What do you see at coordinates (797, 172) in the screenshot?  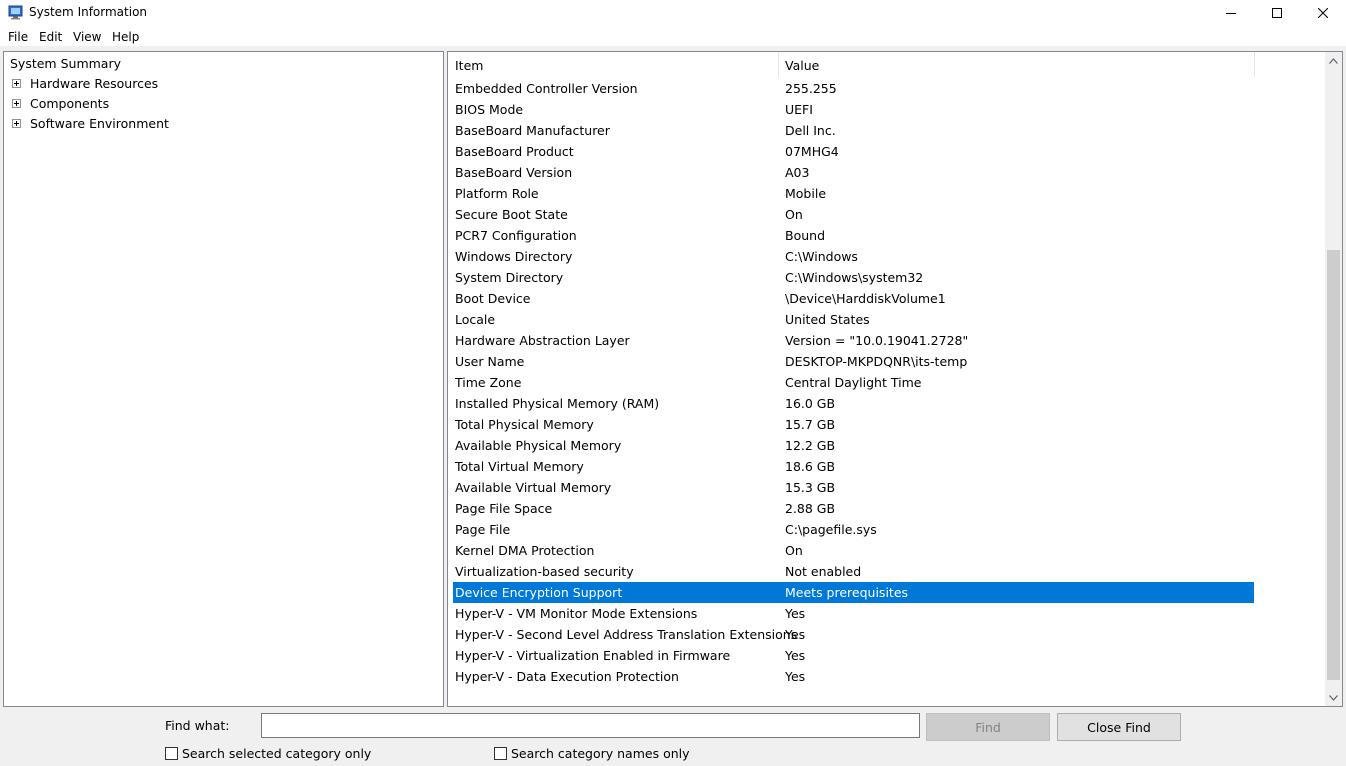 I see `row-value-cell: A03` at bounding box center [797, 172].